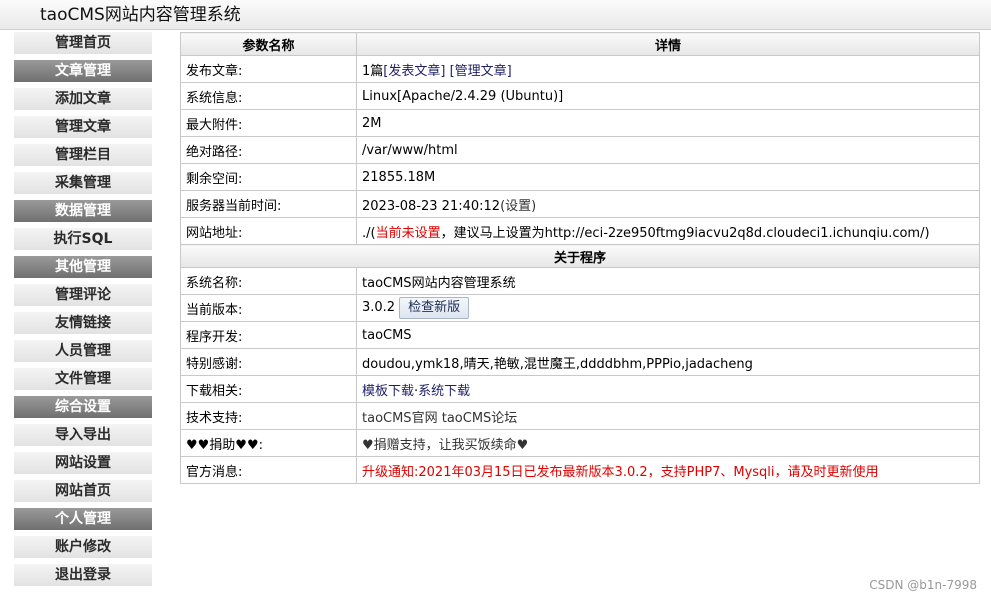 Image resolution: width=991 pixels, height=598 pixels. What do you see at coordinates (268, 44) in the screenshot?
I see `col-header-name: 参数名称` at bounding box center [268, 44].